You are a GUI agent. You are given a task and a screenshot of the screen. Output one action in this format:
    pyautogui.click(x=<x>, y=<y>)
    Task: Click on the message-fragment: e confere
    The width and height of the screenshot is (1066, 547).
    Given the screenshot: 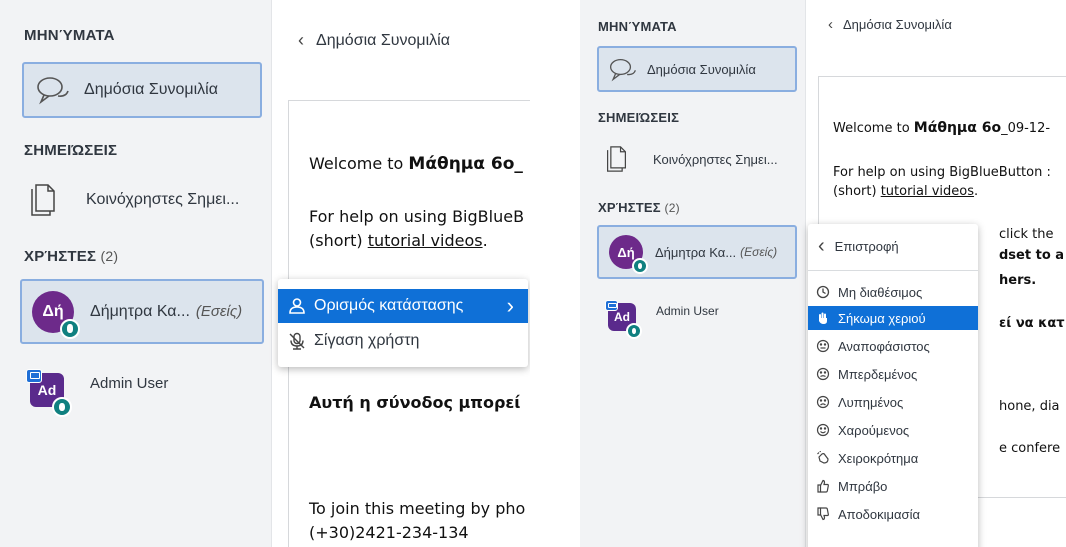 What is the action you would take?
    pyautogui.click(x=1030, y=448)
    